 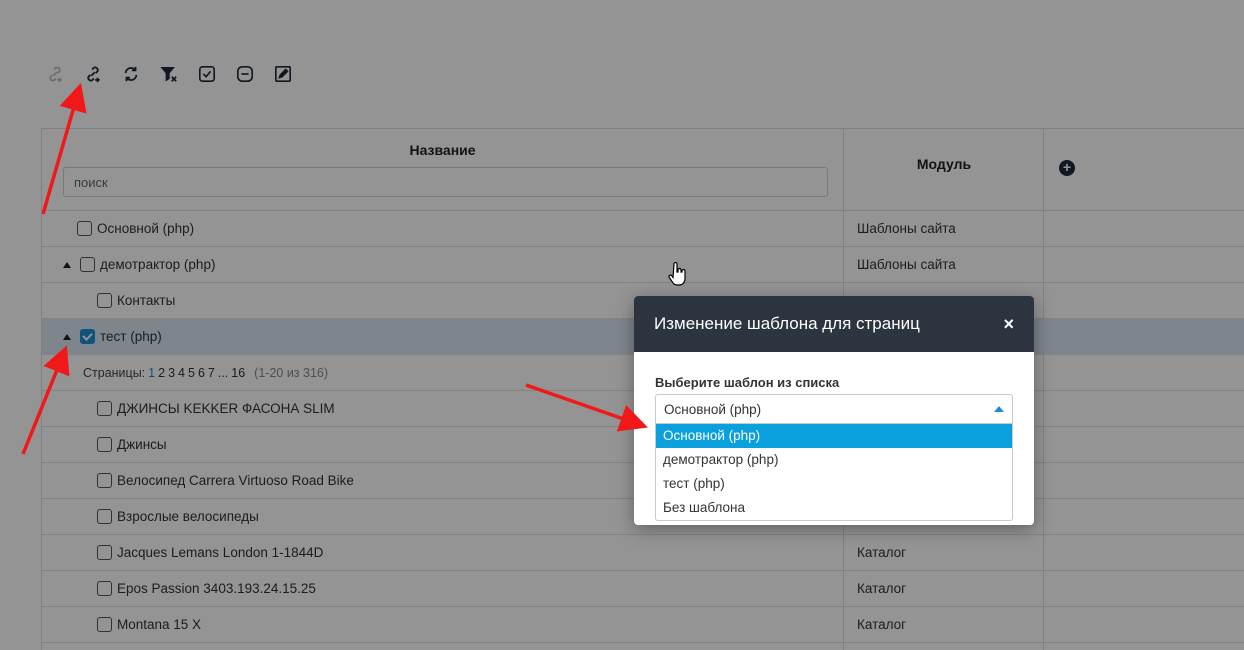 I want to click on select-value: Основной (php), so click(x=713, y=409).